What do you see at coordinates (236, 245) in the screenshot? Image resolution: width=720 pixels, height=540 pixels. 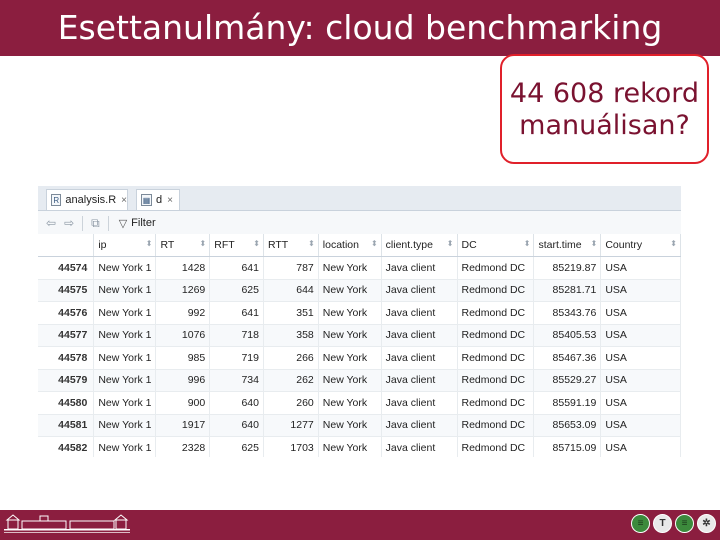 I see `column-header: RFT ⬍` at bounding box center [236, 245].